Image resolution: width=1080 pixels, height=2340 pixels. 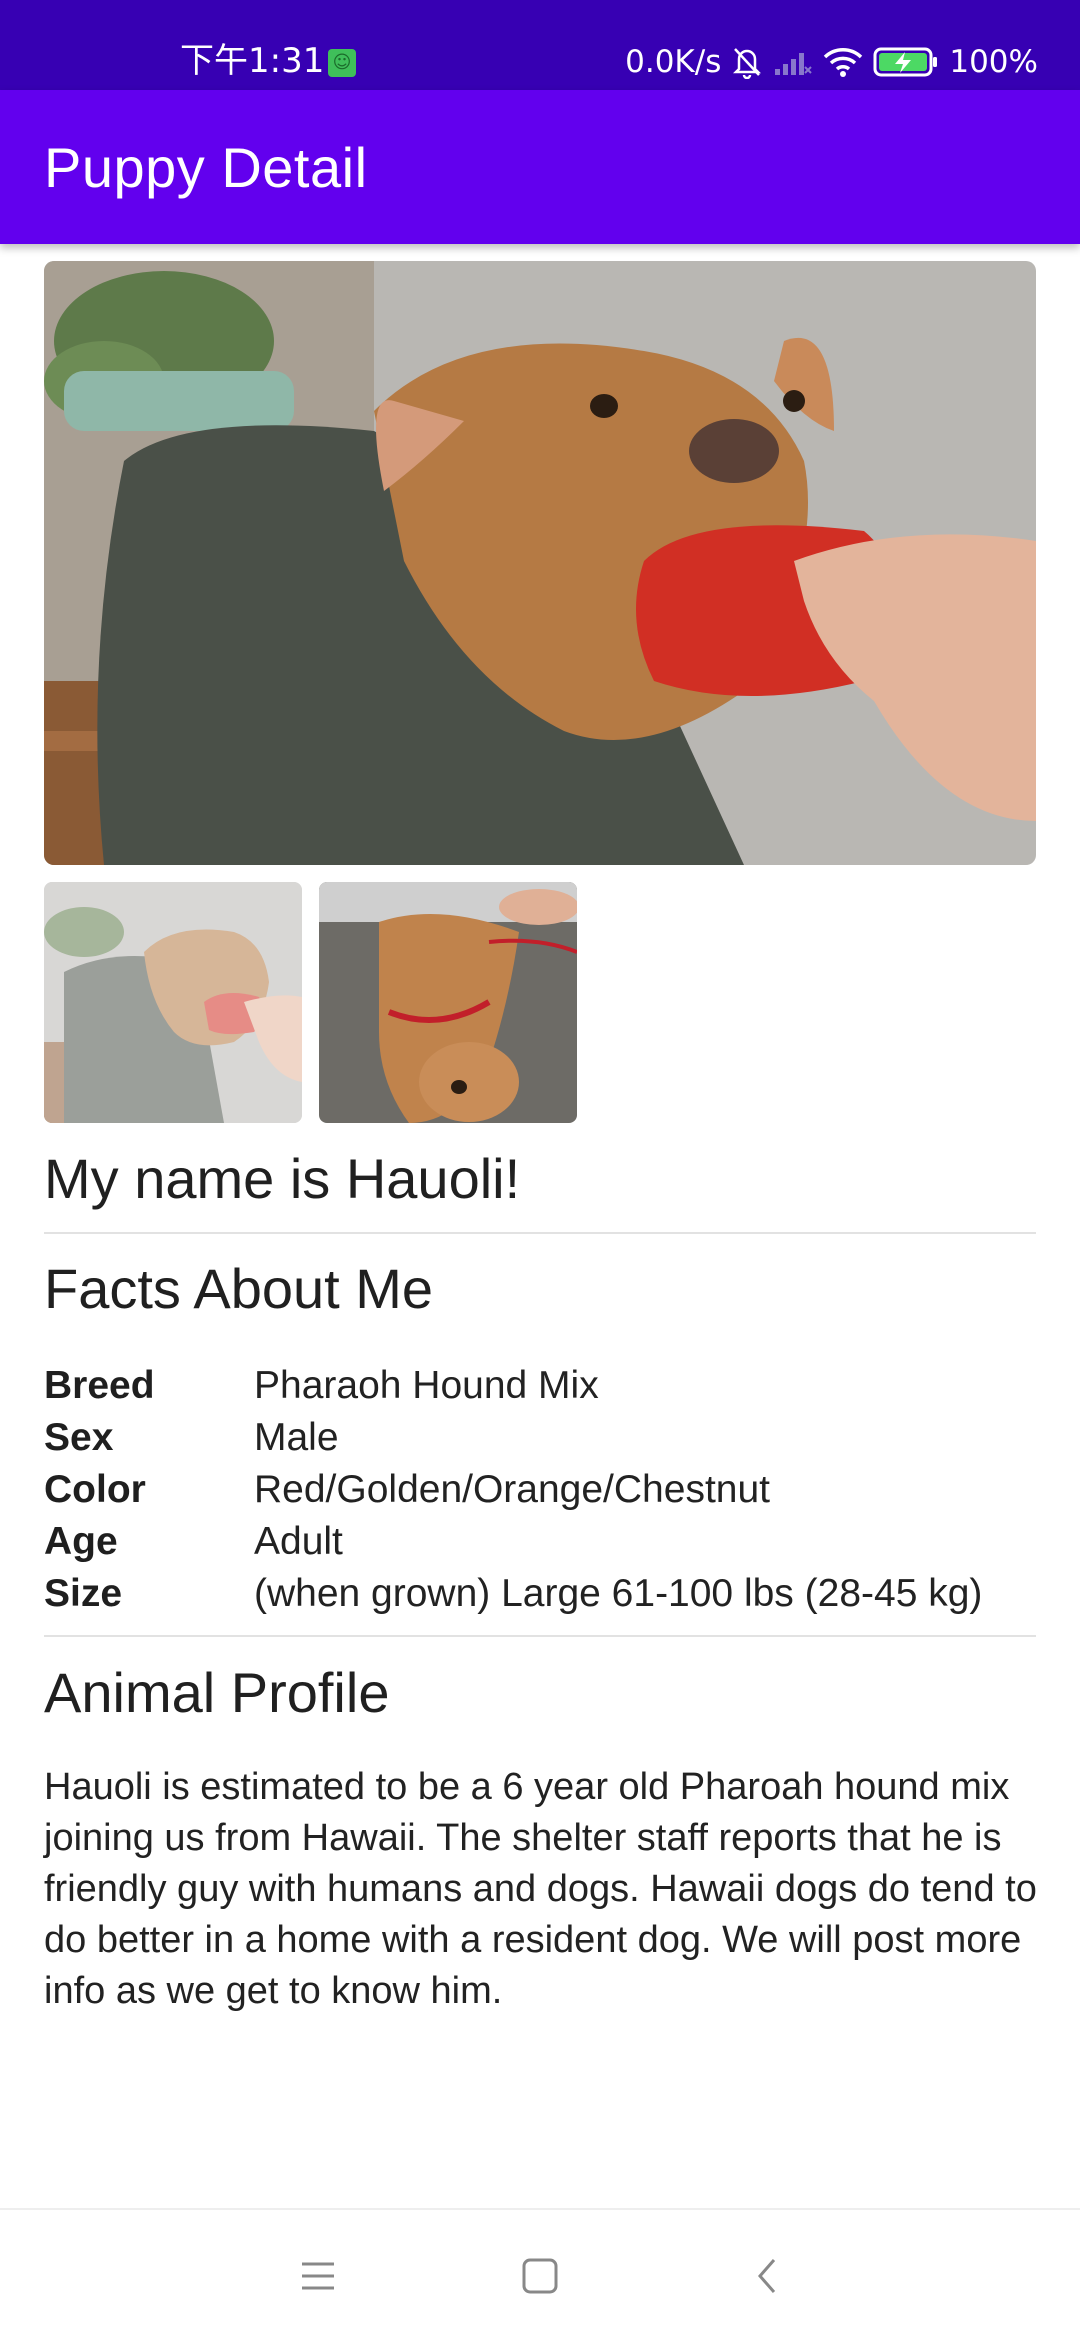 What do you see at coordinates (673, 62) in the screenshot?
I see `network-speed: 0.0K/s` at bounding box center [673, 62].